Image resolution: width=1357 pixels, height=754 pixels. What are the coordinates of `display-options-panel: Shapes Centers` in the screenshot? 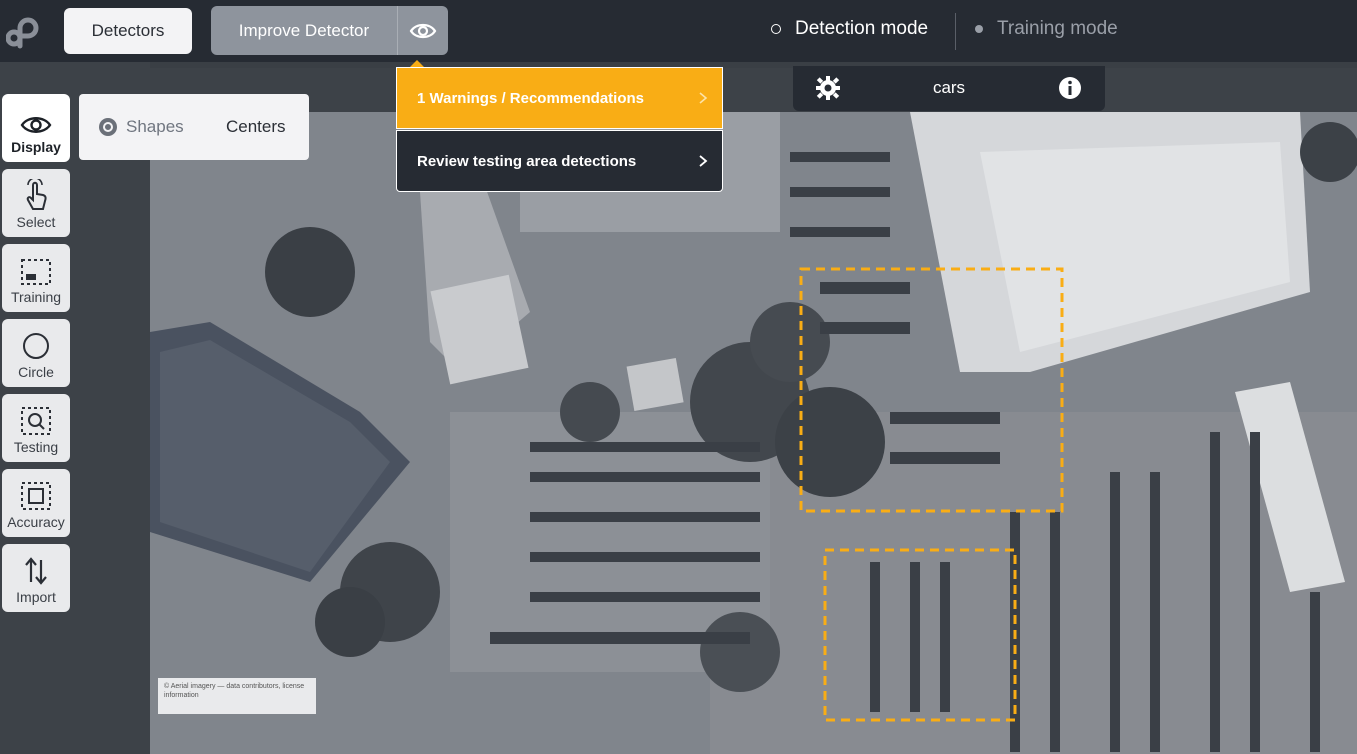 It's located at (194, 127).